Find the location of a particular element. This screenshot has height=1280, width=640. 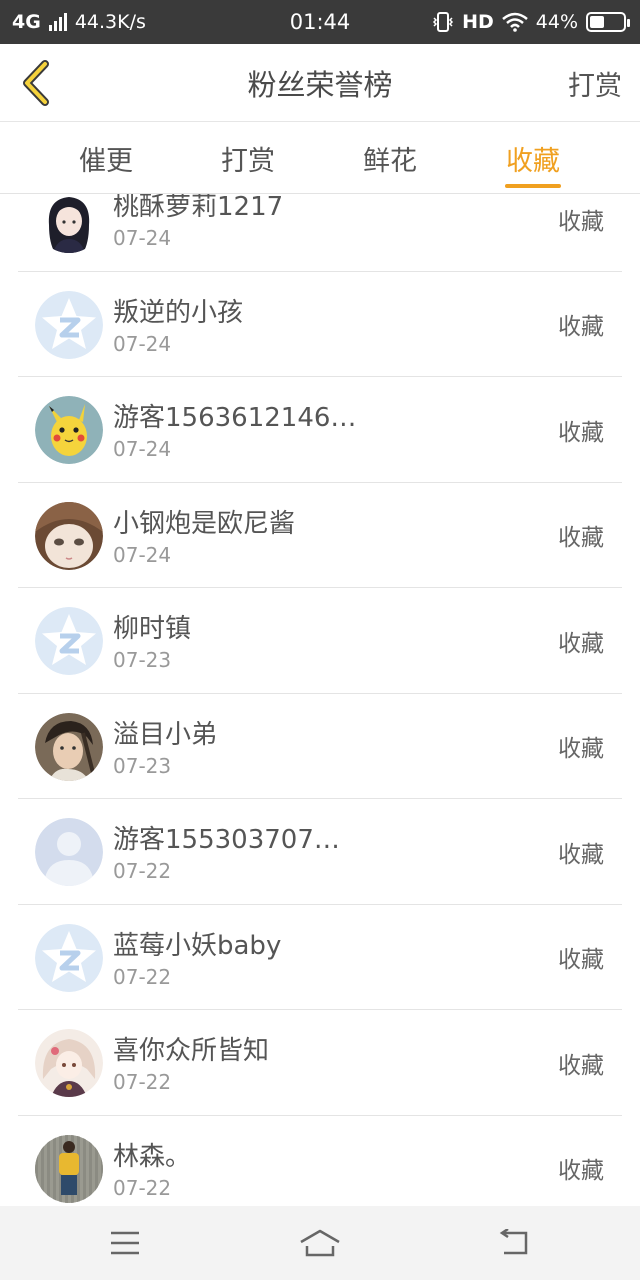

fan-name: 柳时镇 is located at coordinates (152, 629).